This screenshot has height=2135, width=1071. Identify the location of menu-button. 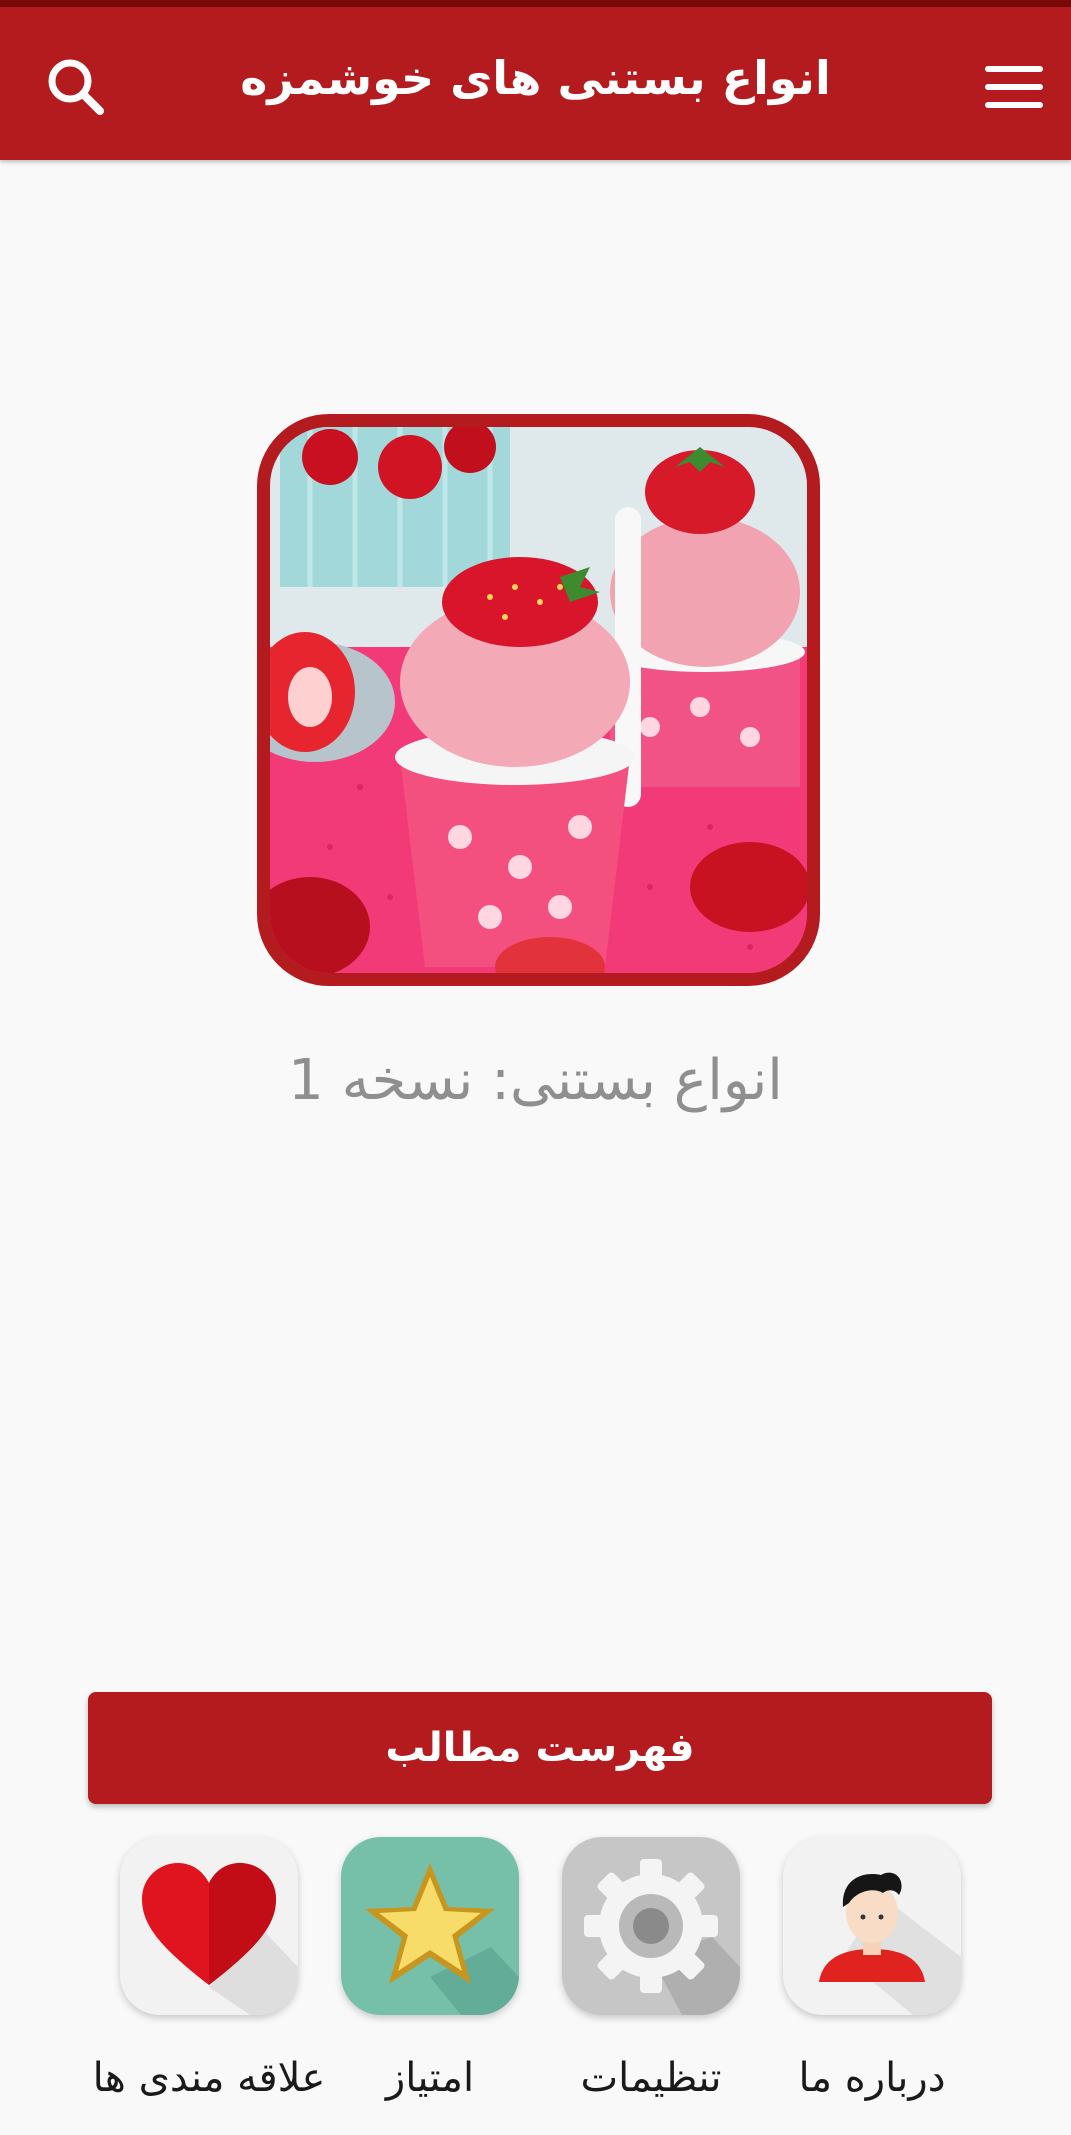
(1014, 87).